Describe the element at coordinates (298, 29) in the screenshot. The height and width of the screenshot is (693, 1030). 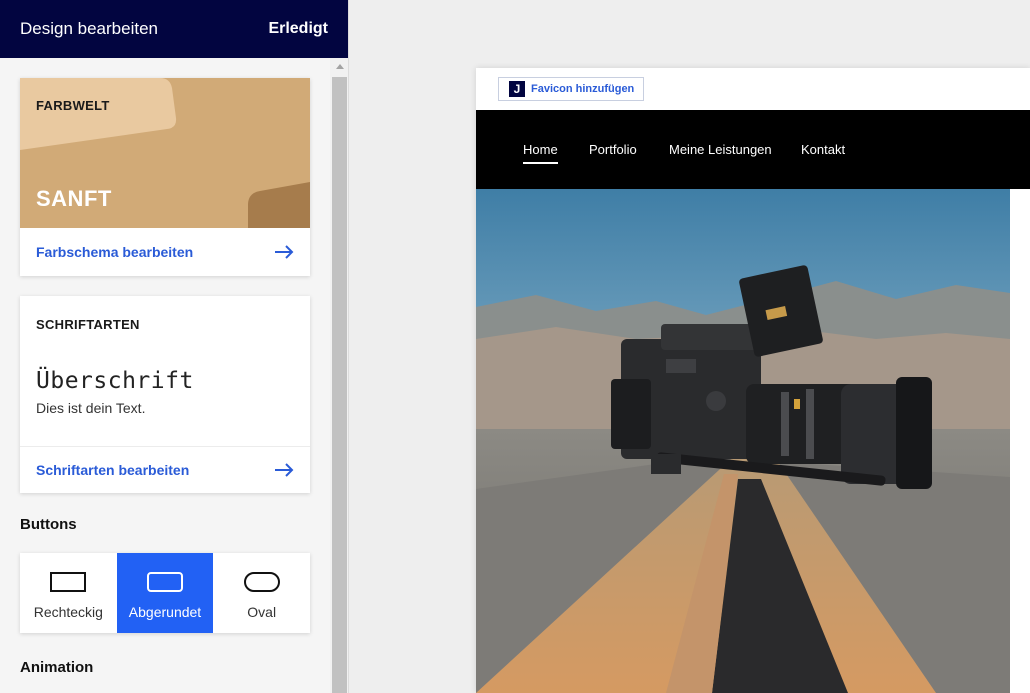
I see `done-button: Erledigt` at that location.